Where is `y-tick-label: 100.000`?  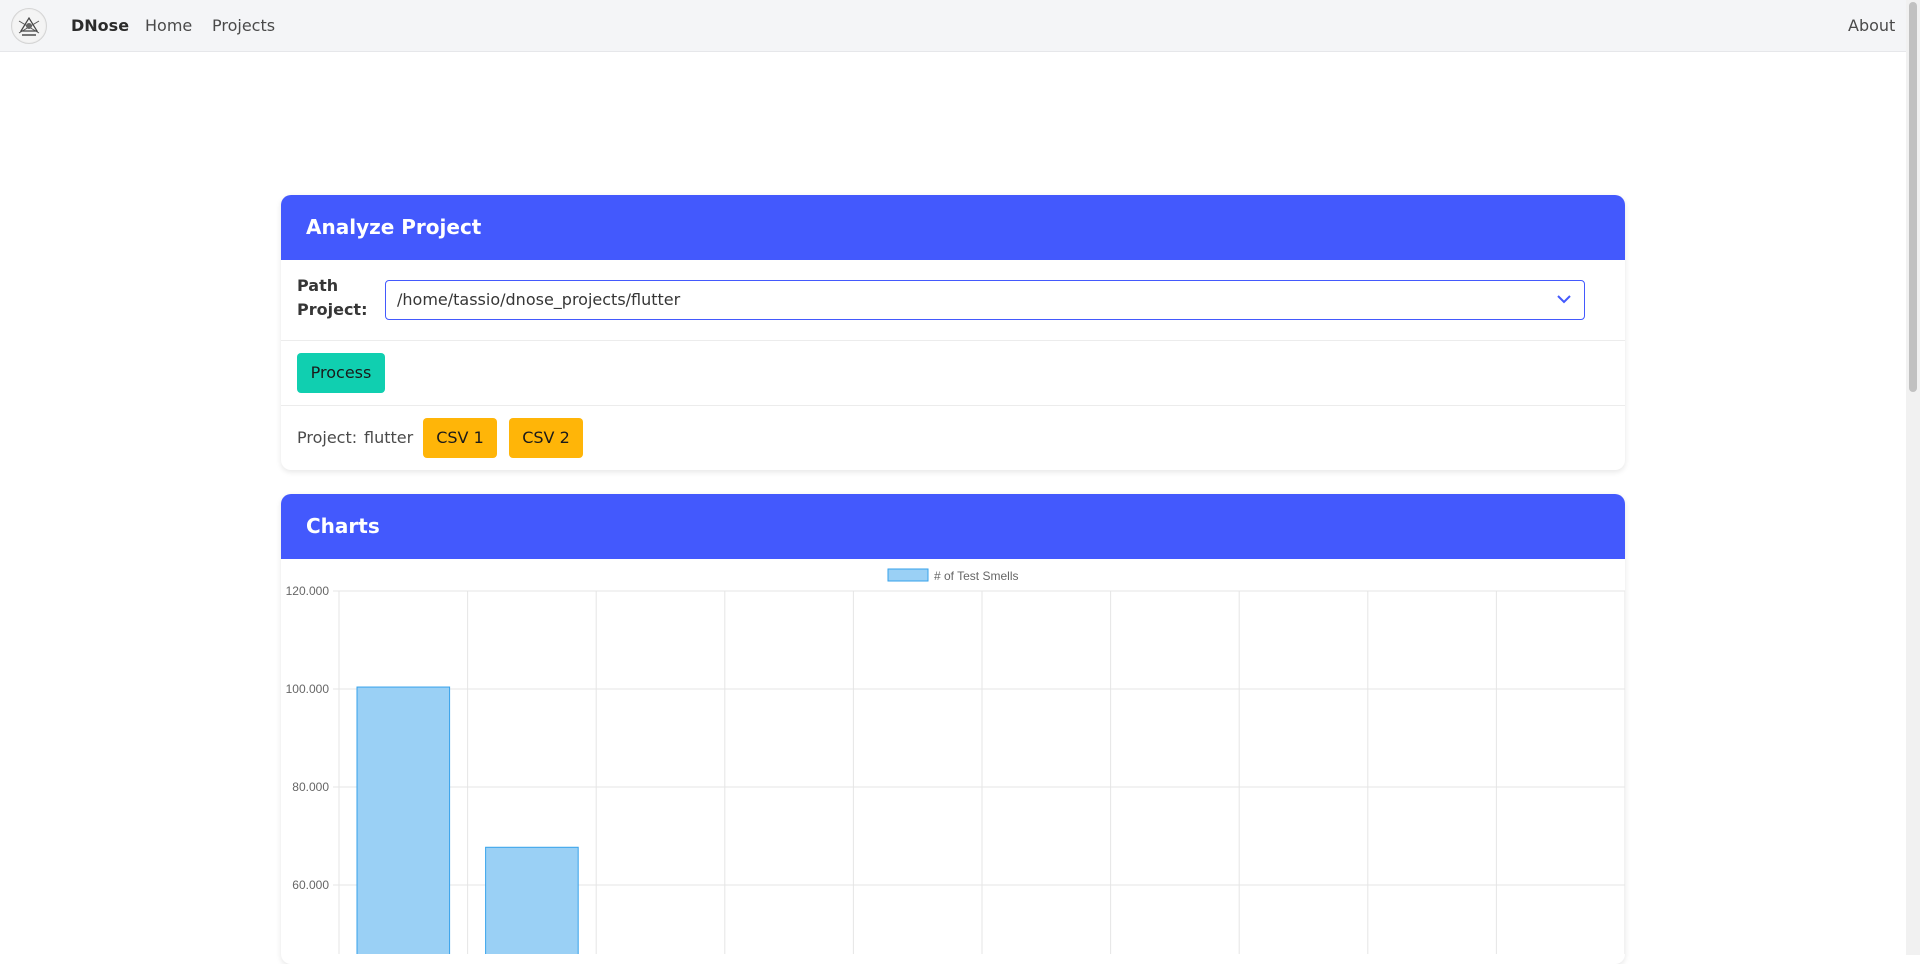
y-tick-label: 100.000 is located at coordinates (308, 689).